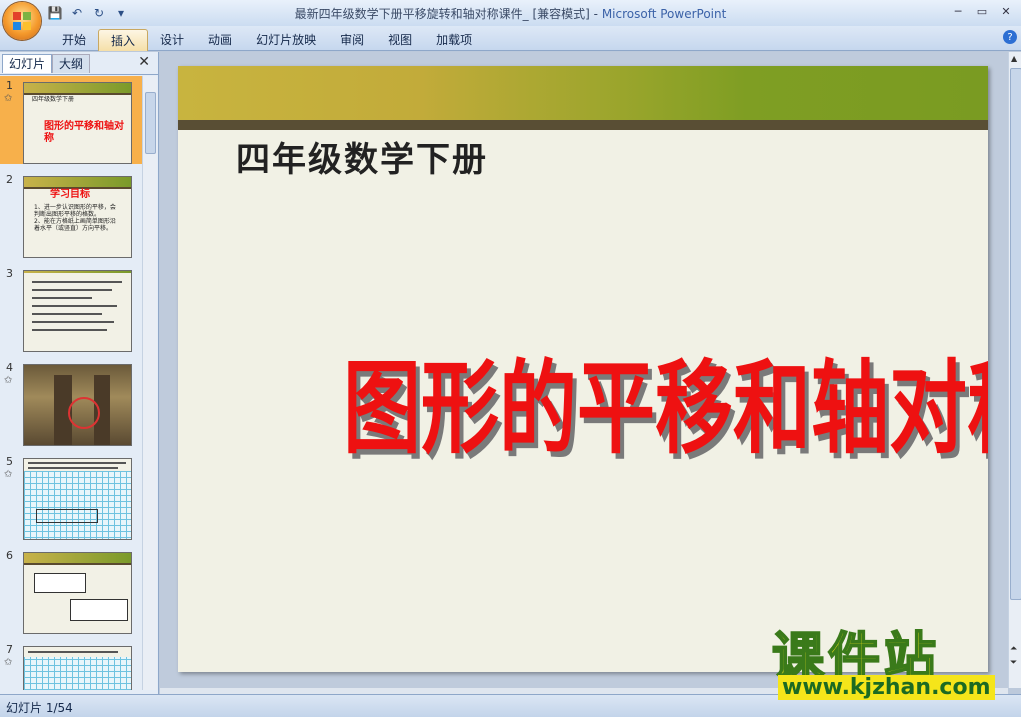 The width and height of the screenshot is (1021, 717). Describe the element at coordinates (583, 125) in the screenshot. I see `slide-header-rule` at that location.